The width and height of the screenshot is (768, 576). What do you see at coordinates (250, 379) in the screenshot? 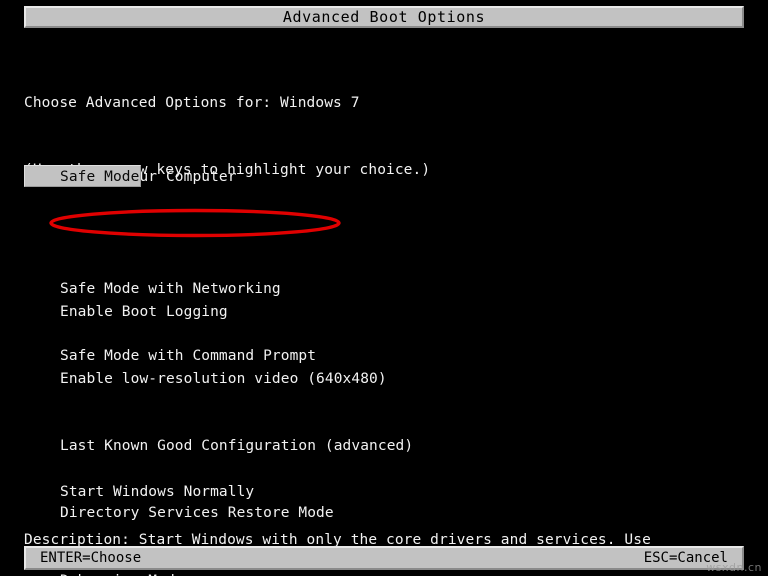
I see `menu-item-enable-low-resolution-video: Enable low-resolution video (640x480)` at bounding box center [250, 379].